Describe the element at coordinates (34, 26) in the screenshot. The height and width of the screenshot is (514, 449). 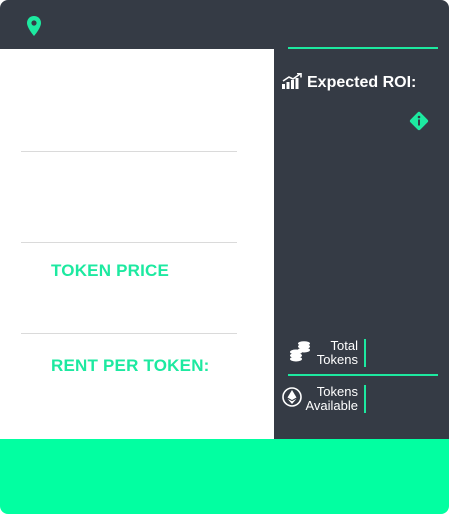
I see `map-pin-icon` at that location.